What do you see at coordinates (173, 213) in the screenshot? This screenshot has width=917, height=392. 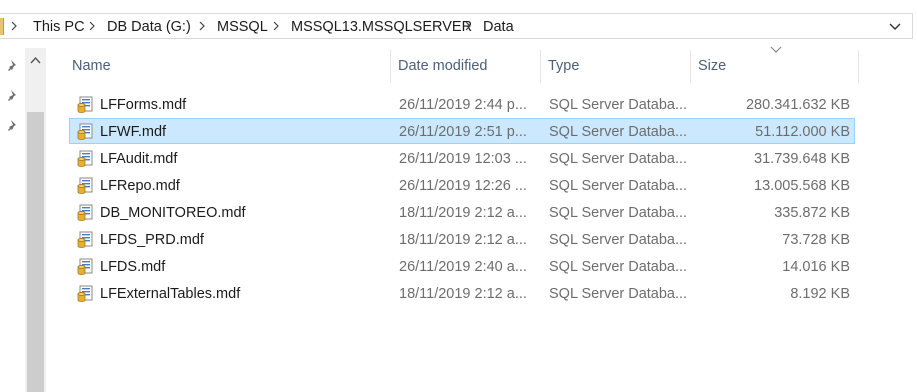 I see `file-name: DB_MONITOREO.mdf` at bounding box center [173, 213].